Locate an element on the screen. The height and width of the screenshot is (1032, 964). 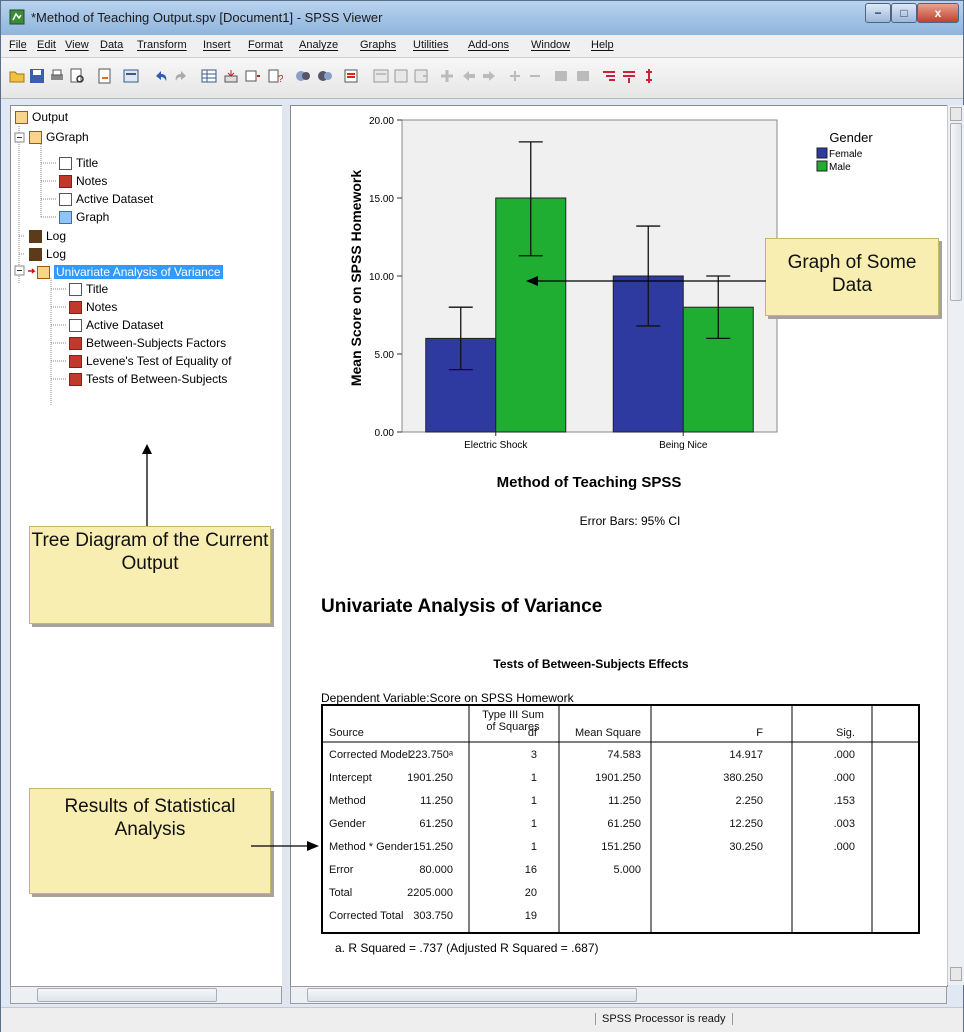
tree-node-ggraph-title: Title is located at coordinates (78, 163).